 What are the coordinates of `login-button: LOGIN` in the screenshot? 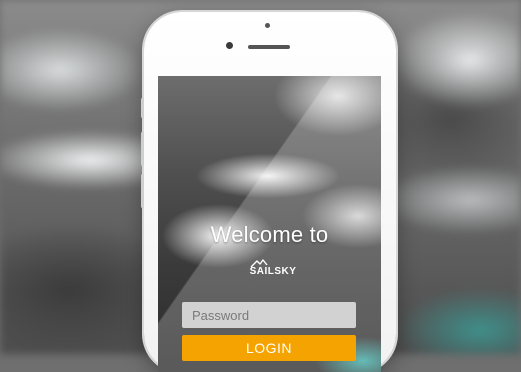 It's located at (269, 348).